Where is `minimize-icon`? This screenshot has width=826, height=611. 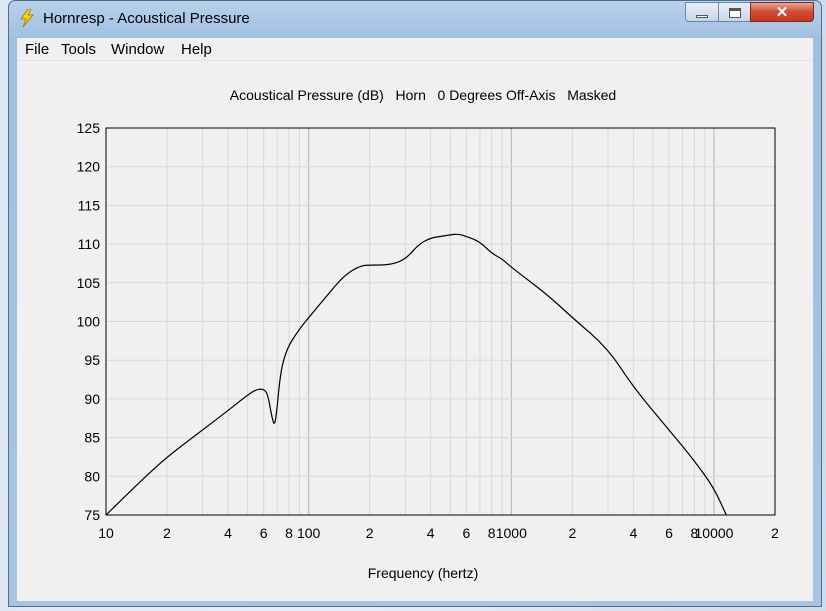
minimize-icon is located at coordinates (702, 16).